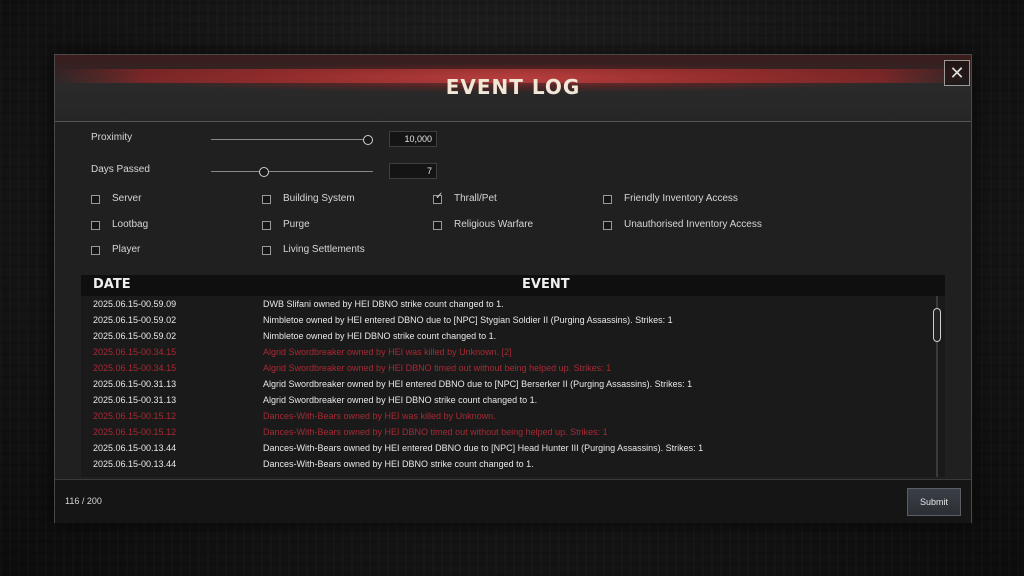  What do you see at coordinates (413, 139) in the screenshot?
I see `proximity-input` at bounding box center [413, 139].